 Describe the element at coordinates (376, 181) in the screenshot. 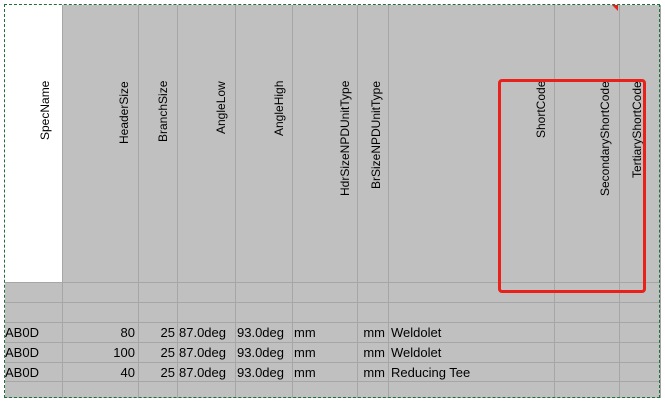

I see `header-brsizenpdunittype: BrSizeNPDUnitType` at that location.